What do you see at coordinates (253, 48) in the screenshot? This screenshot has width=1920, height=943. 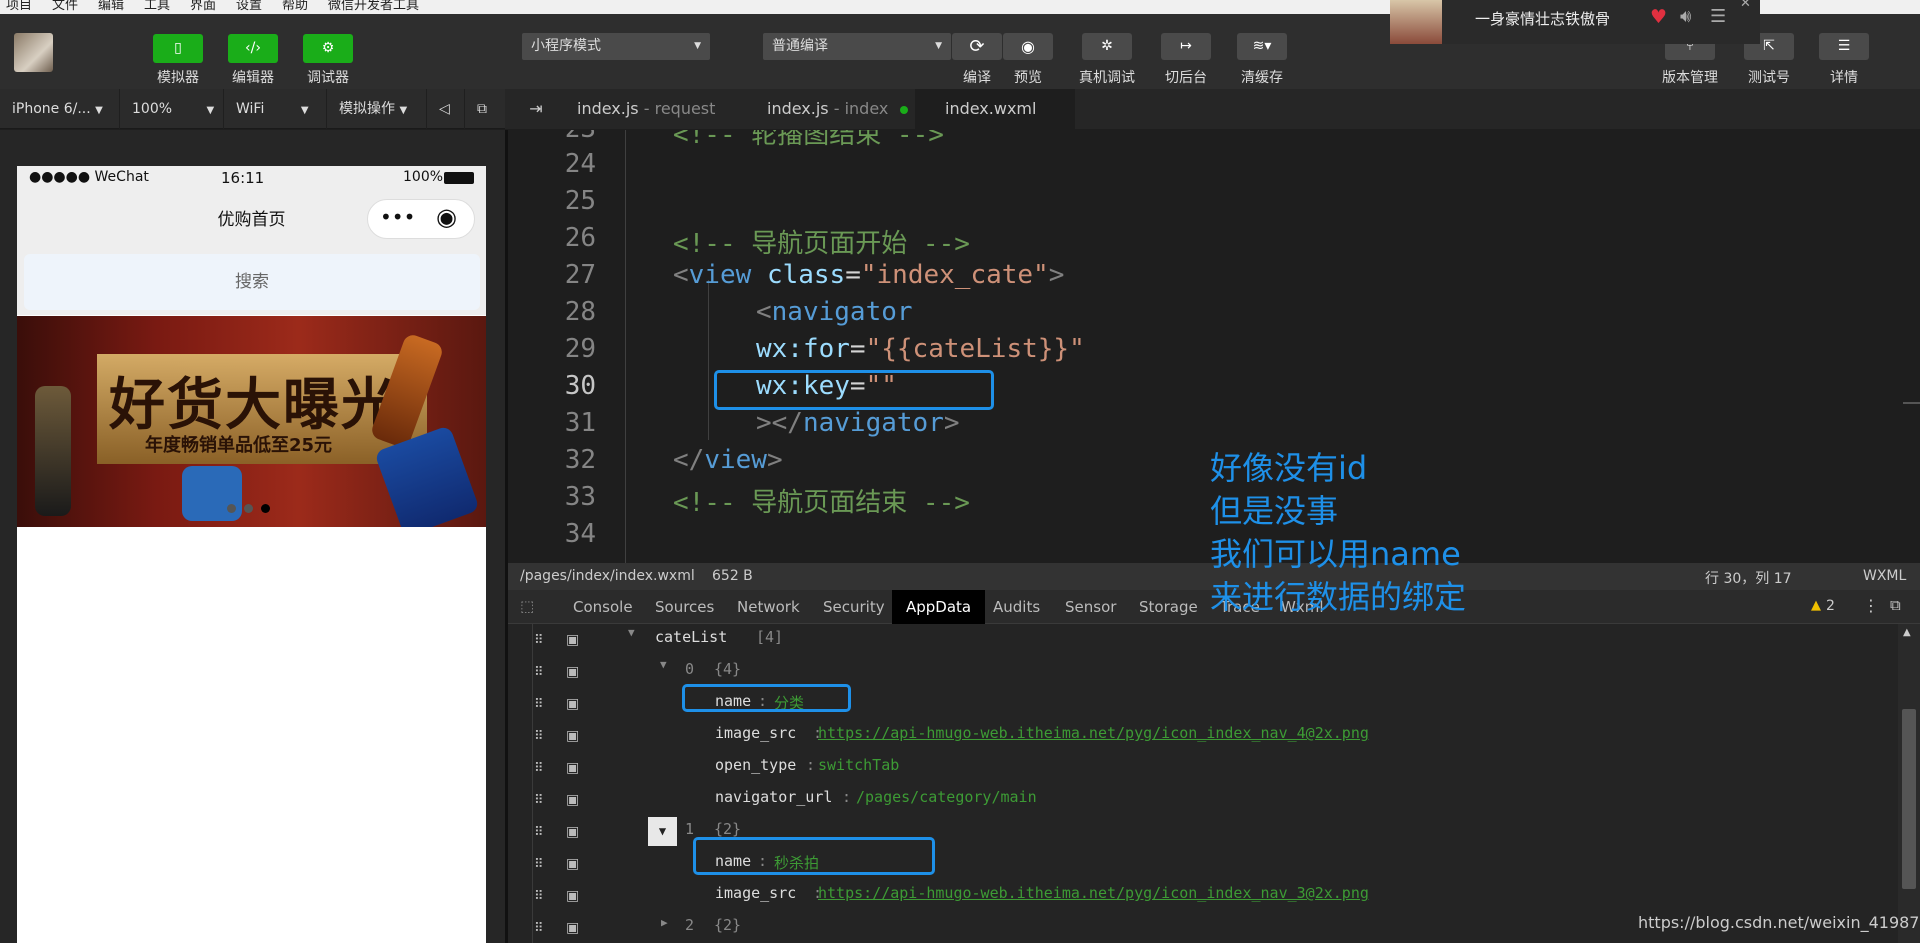 I see `editor-button: ‹/›` at bounding box center [253, 48].